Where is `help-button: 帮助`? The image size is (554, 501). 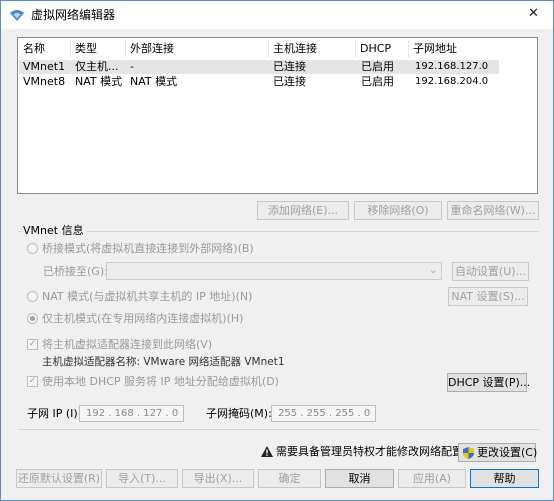
help-button: 帮助 is located at coordinates (504, 478).